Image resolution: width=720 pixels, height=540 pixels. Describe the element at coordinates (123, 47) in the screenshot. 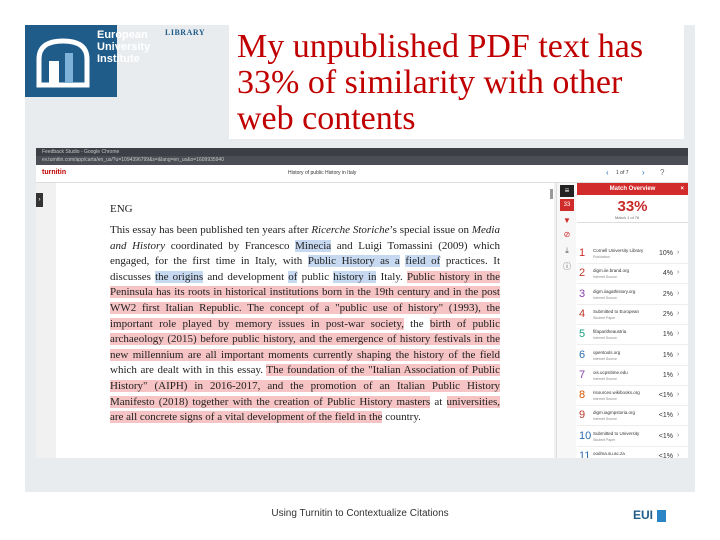

I see `logo-text: European University Institute` at that location.